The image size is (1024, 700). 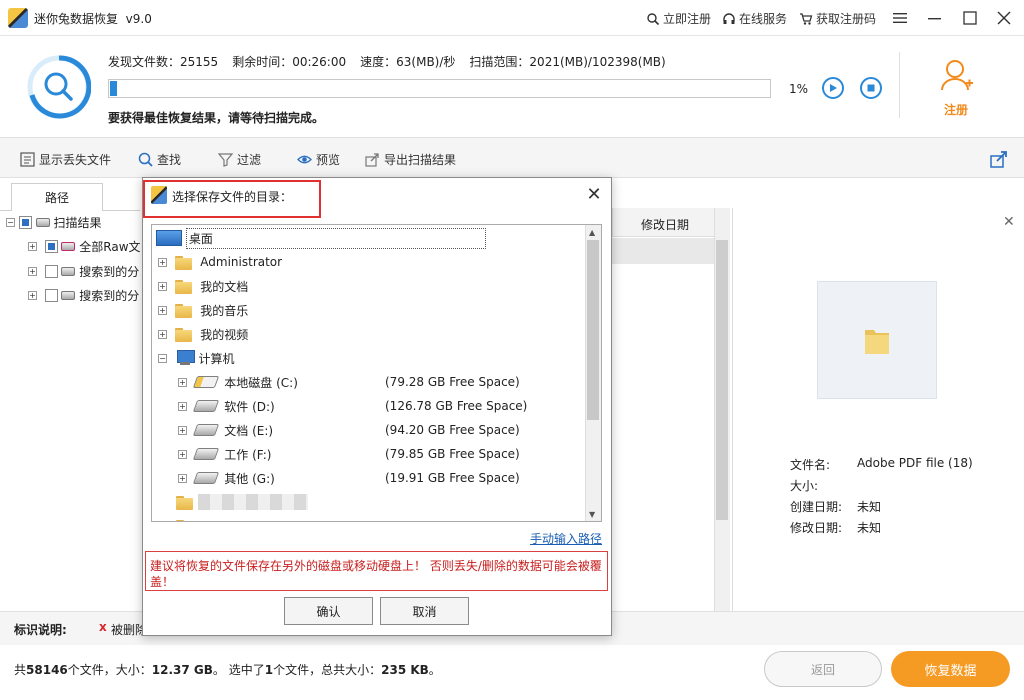 What do you see at coordinates (159, 159) in the screenshot?
I see `search-button: 查找` at bounding box center [159, 159].